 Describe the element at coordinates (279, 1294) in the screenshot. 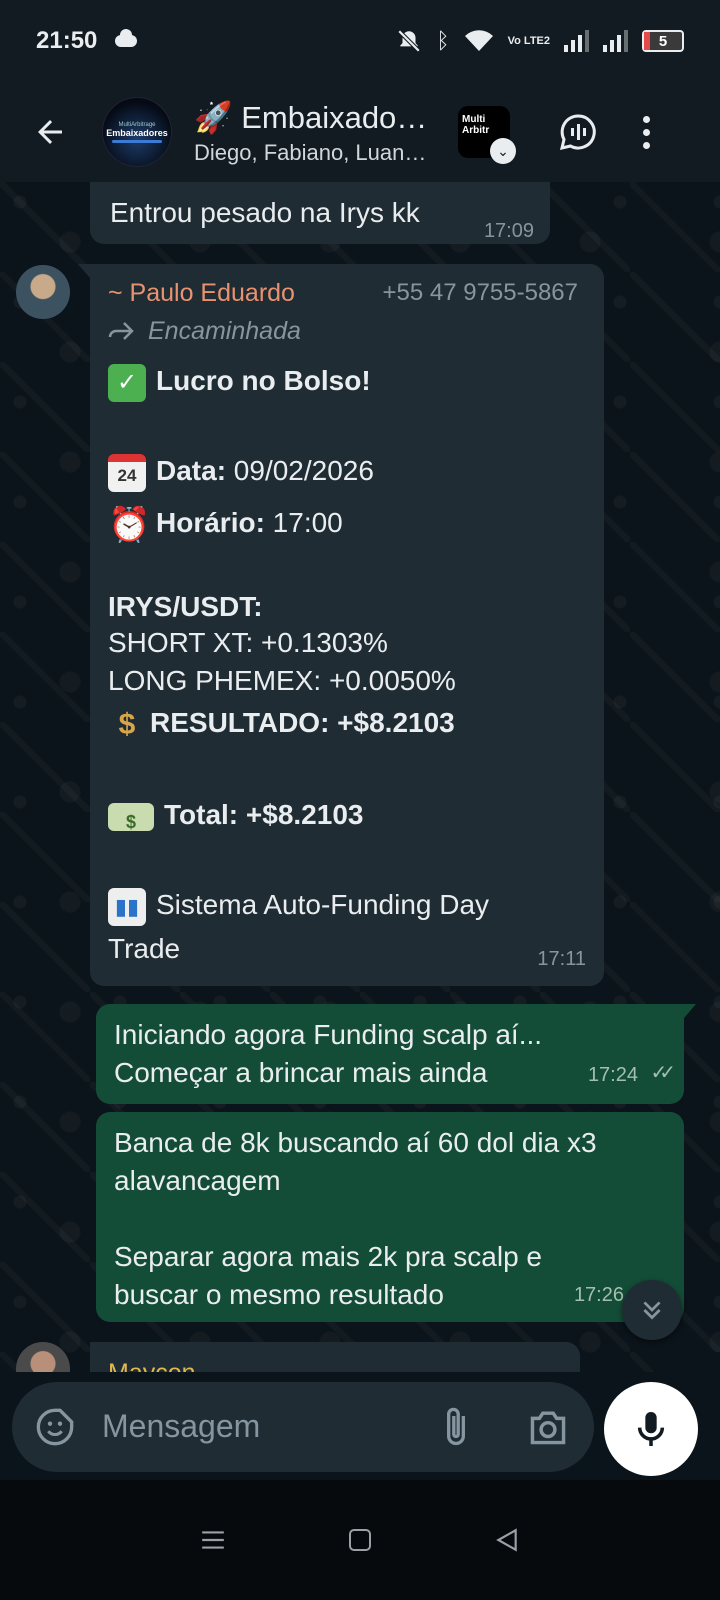

I see `message-line-4: buscar o mesmo resultado` at that location.